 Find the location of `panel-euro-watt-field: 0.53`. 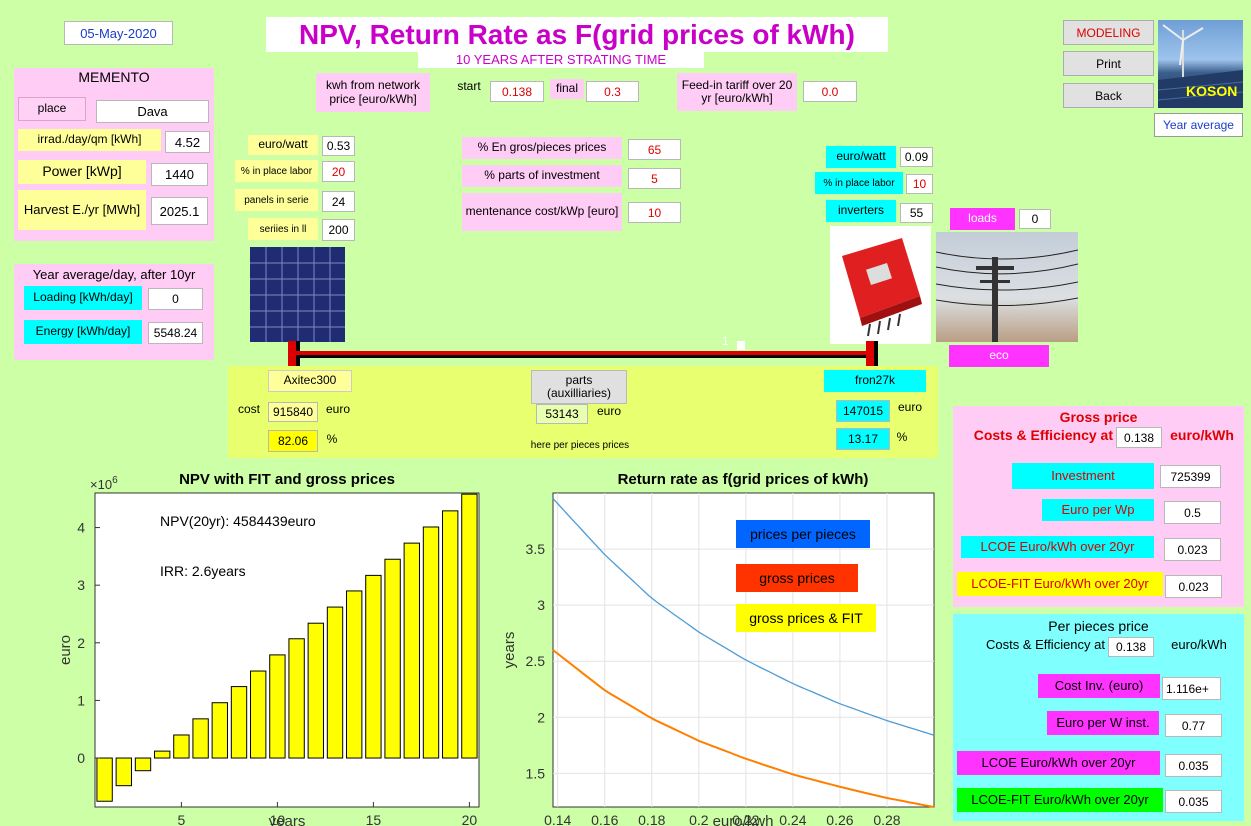

panel-euro-watt-field: 0.53 is located at coordinates (338, 146).